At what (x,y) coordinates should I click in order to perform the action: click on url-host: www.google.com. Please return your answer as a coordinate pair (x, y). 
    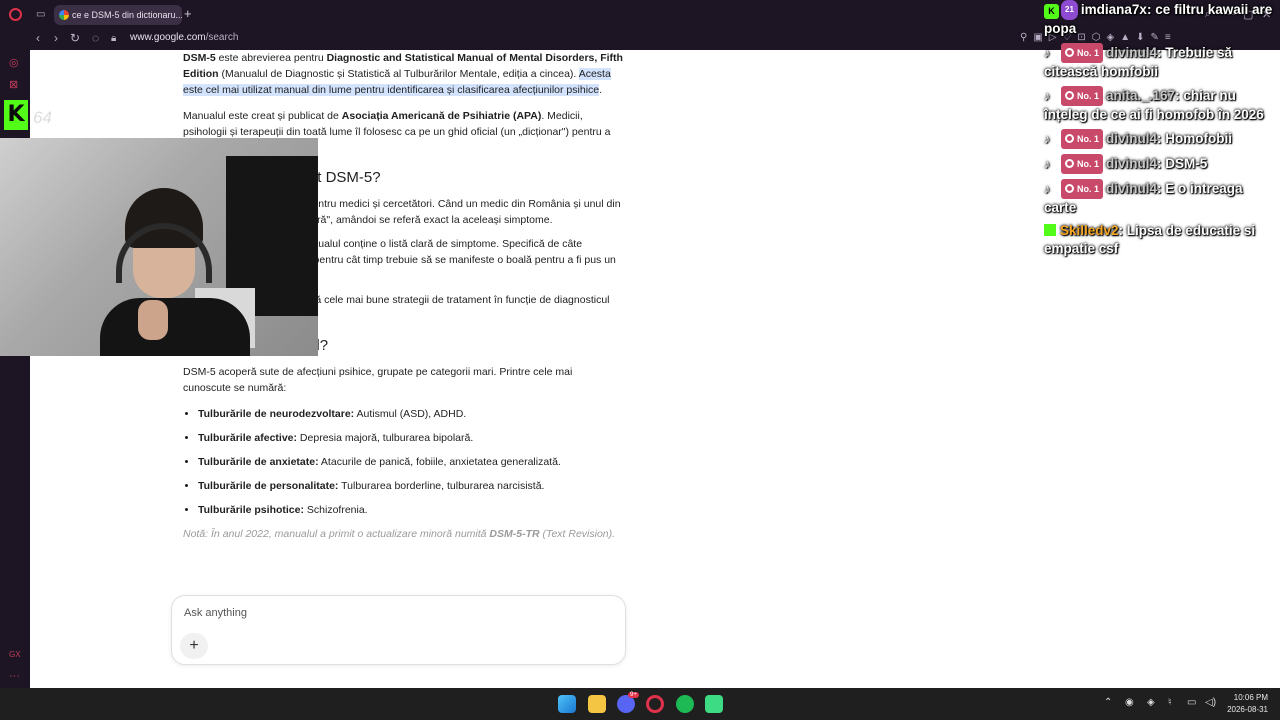
    Looking at the image, I should click on (168, 37).